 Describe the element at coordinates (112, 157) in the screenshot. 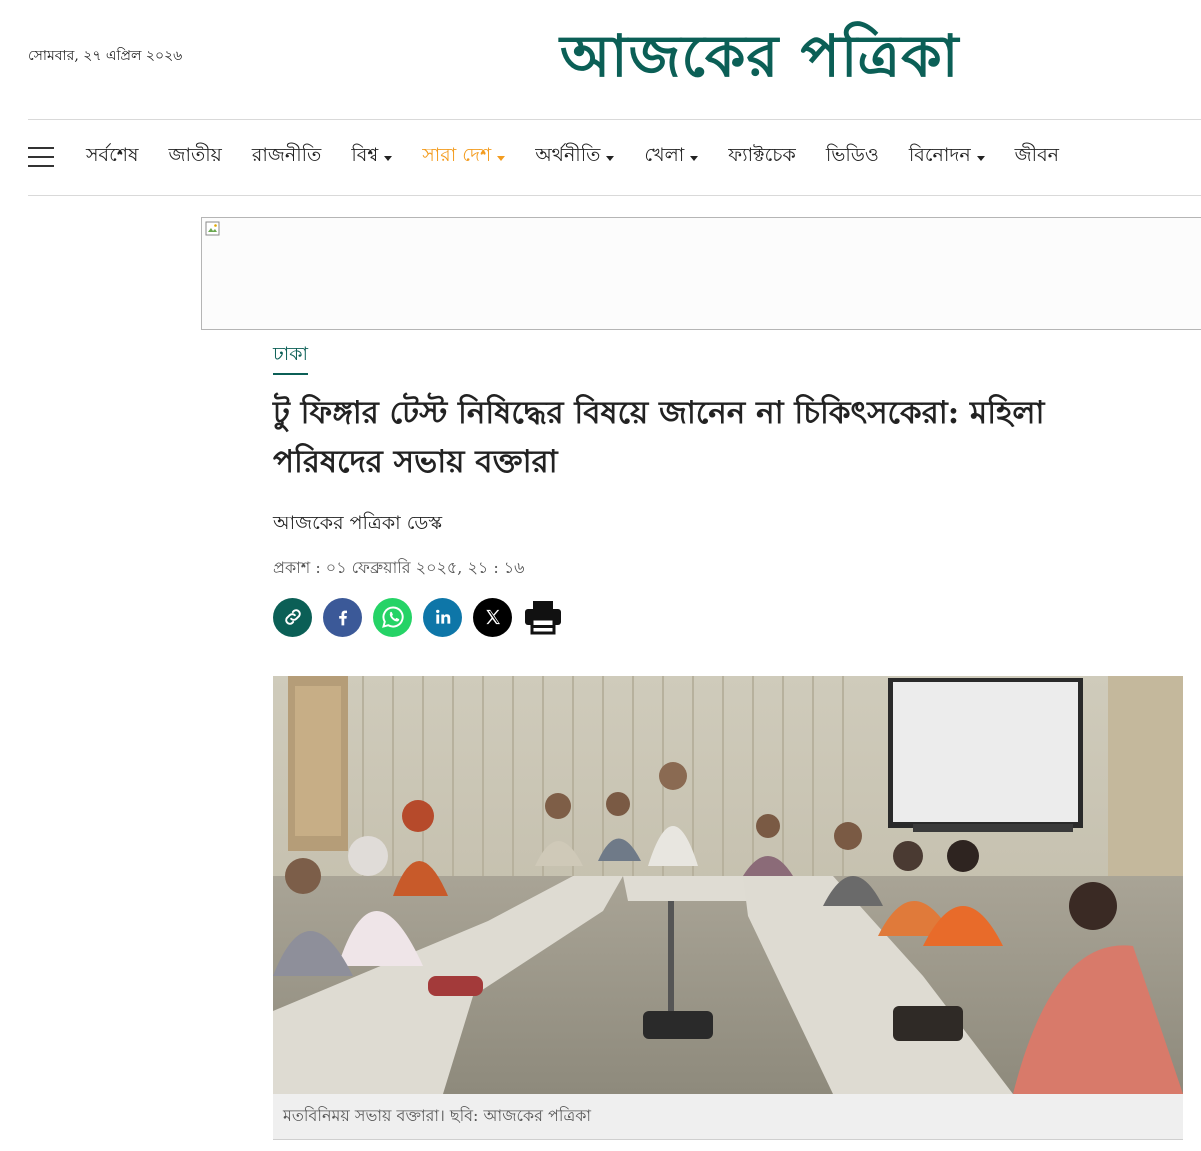

I see `nav-item-latest: সর্বশেষ` at that location.